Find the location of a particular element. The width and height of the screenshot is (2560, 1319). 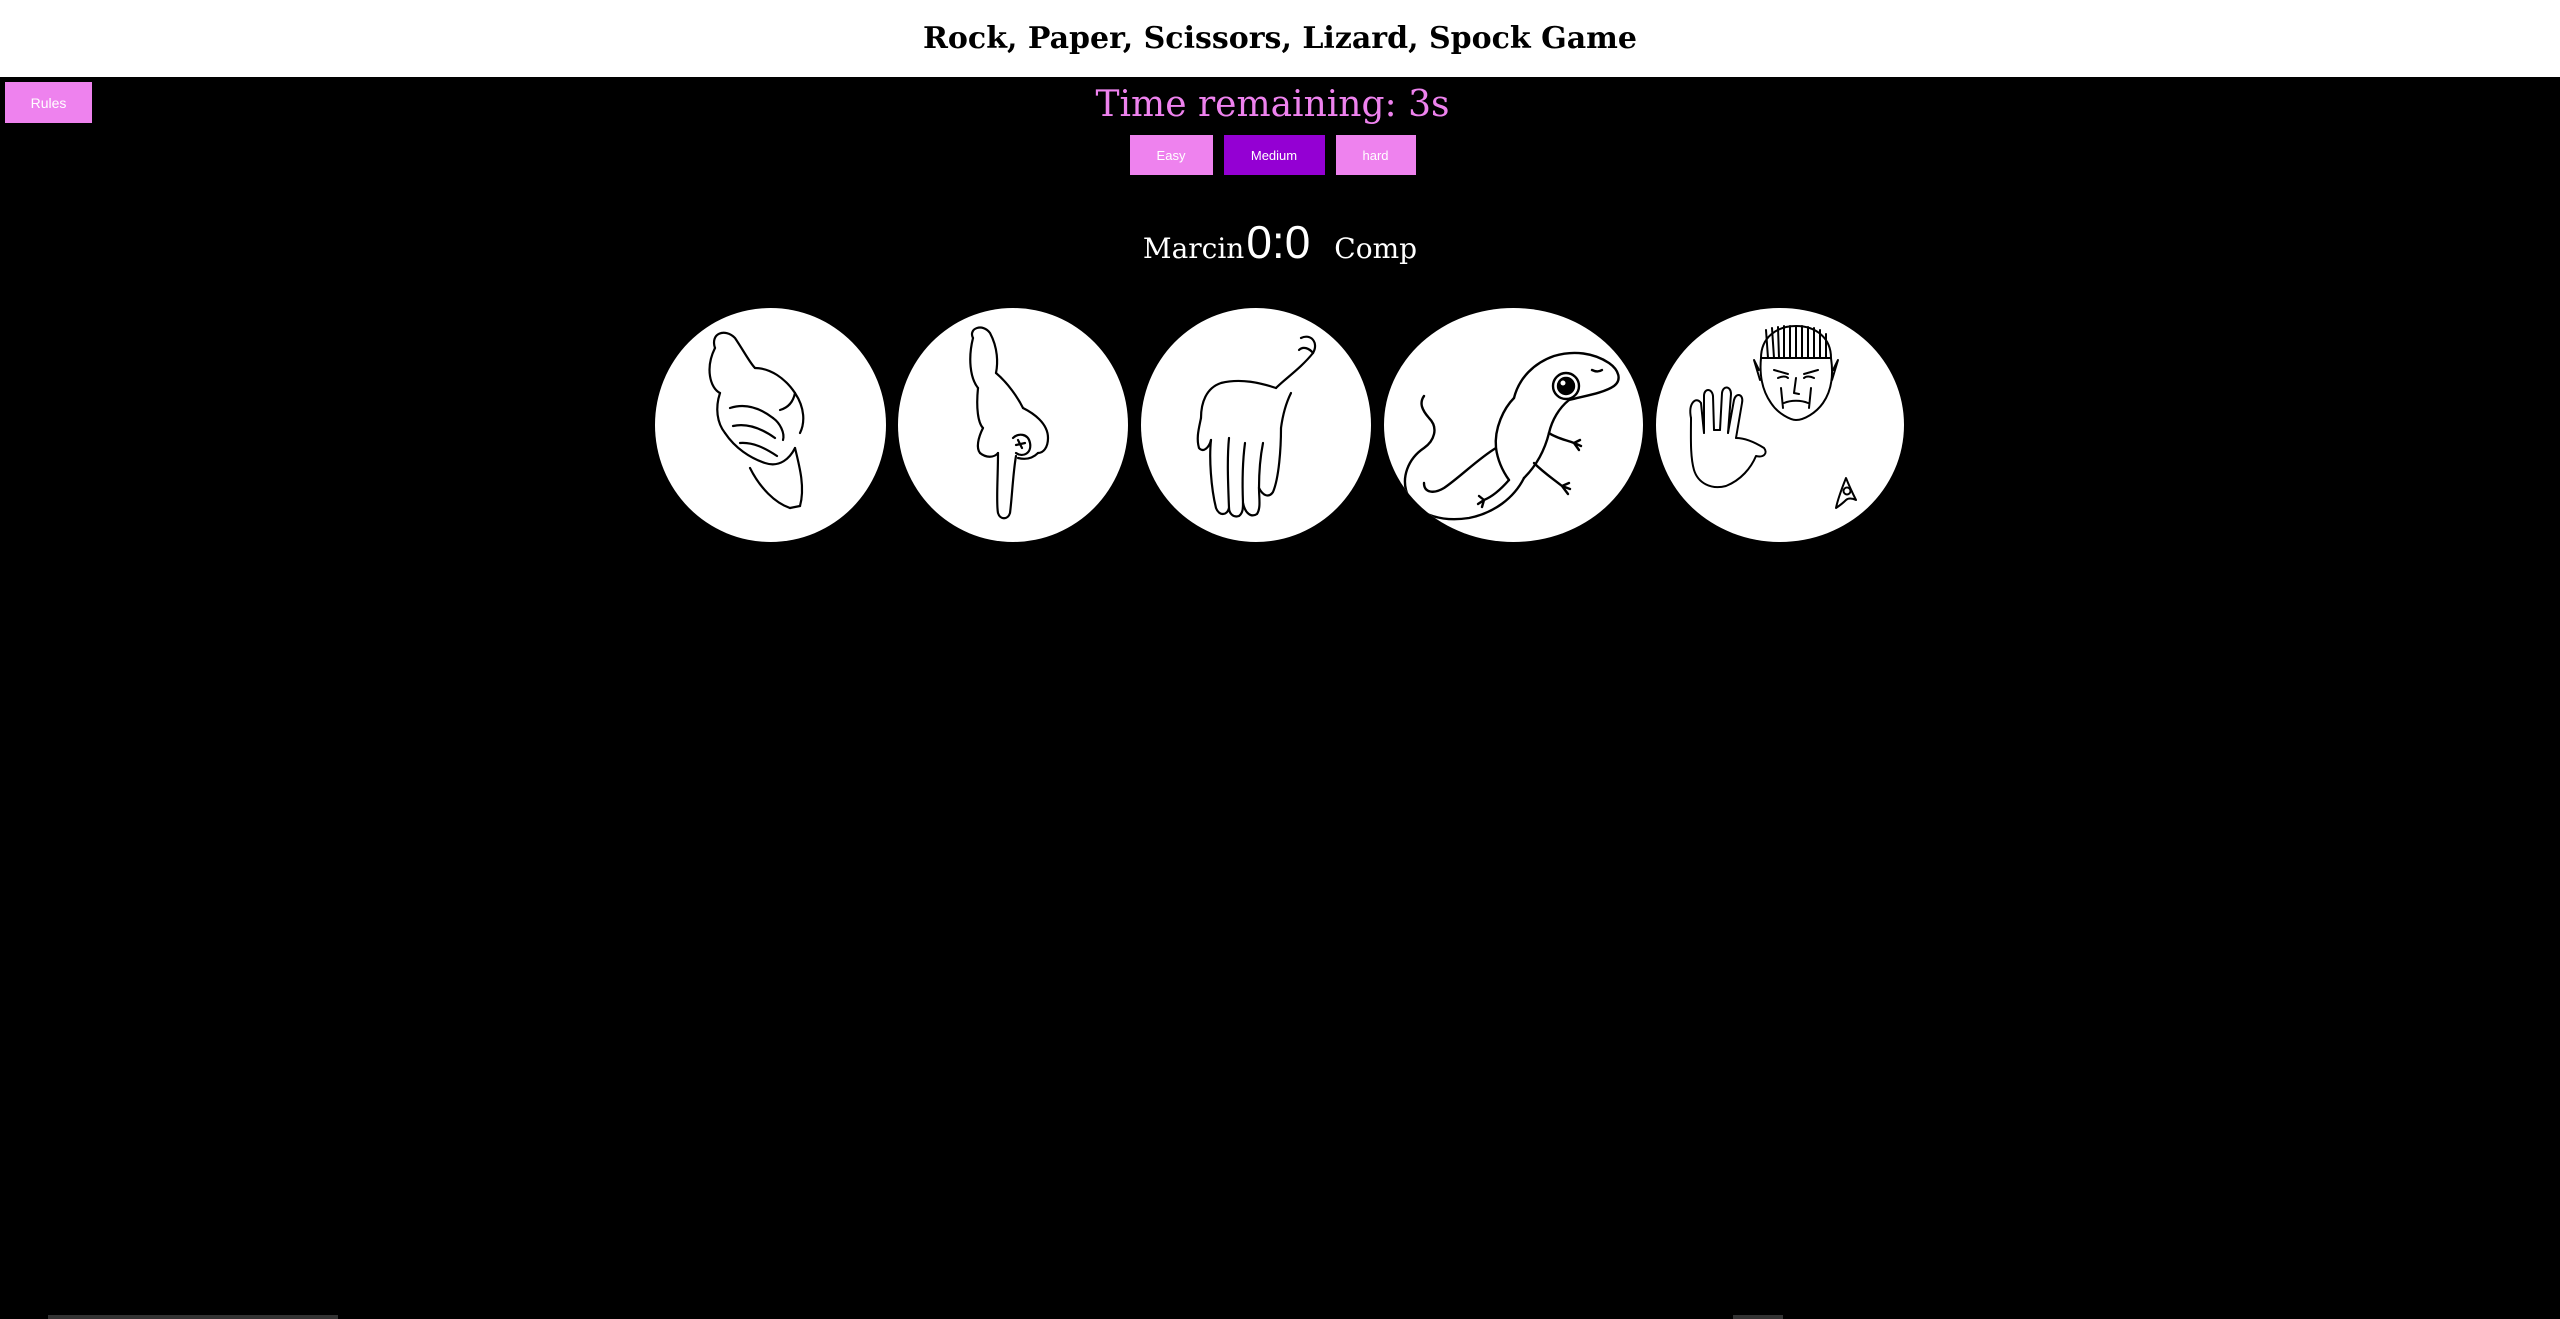

spock-choice is located at coordinates (1780, 425).